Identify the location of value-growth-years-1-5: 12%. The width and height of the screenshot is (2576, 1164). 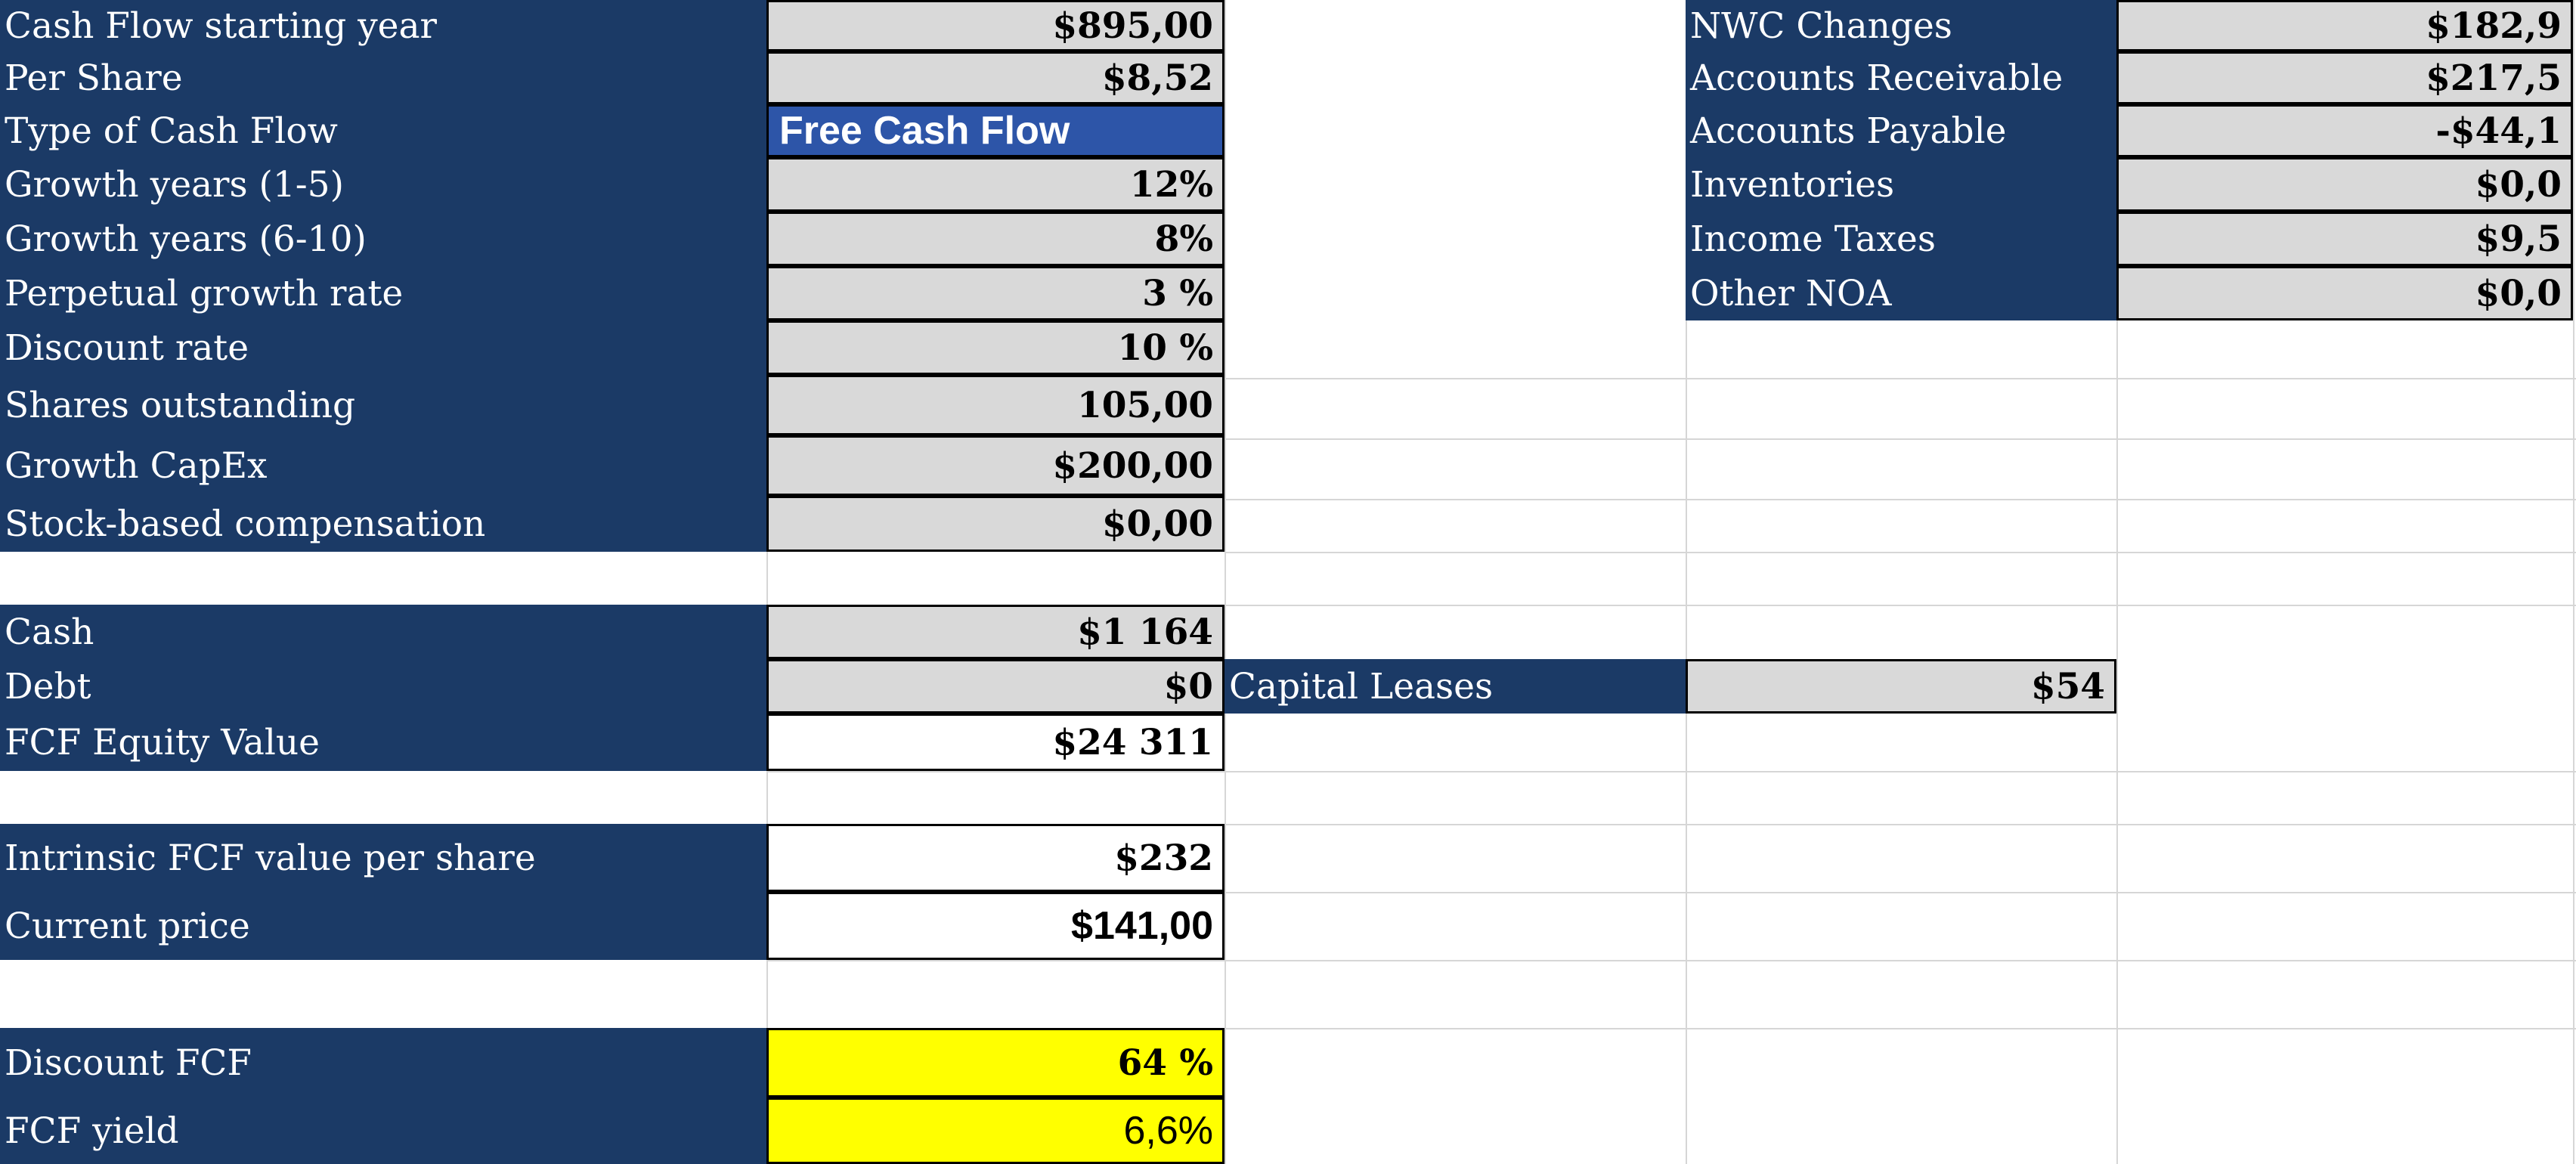
(995, 184).